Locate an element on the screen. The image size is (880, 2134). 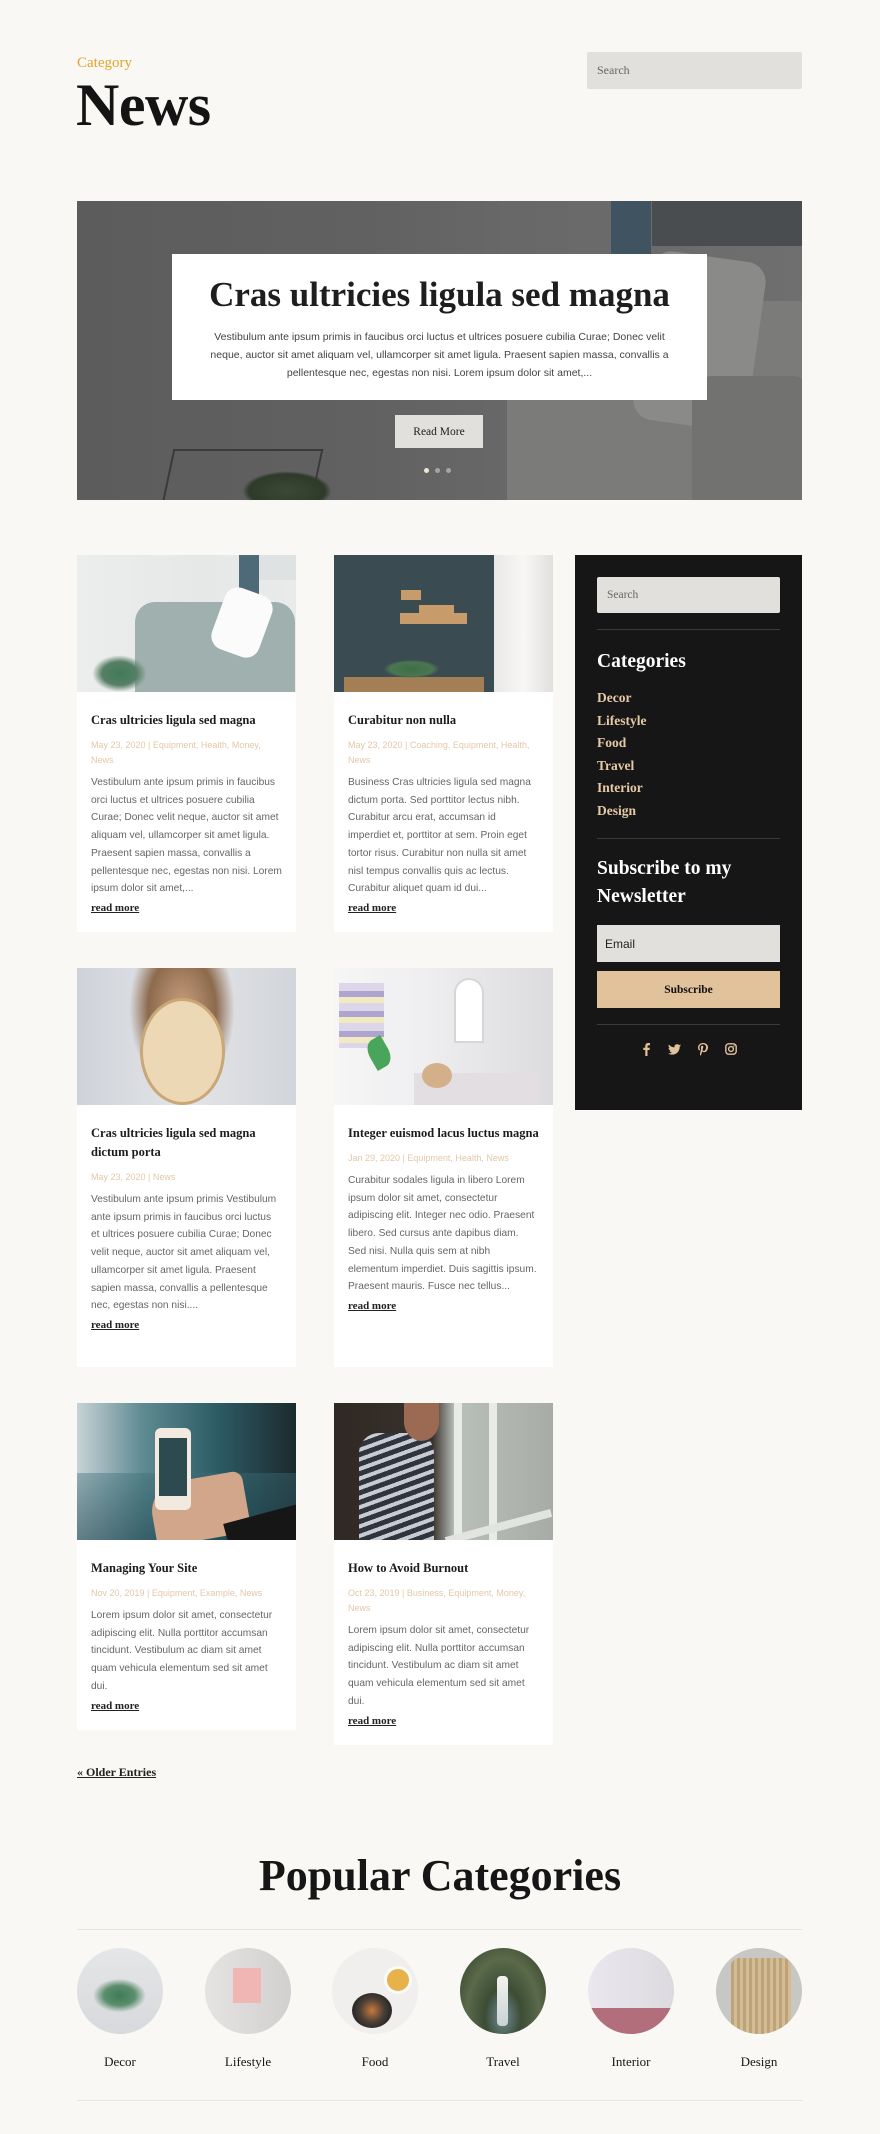
category-label: Design is located at coordinates (759, 2061).